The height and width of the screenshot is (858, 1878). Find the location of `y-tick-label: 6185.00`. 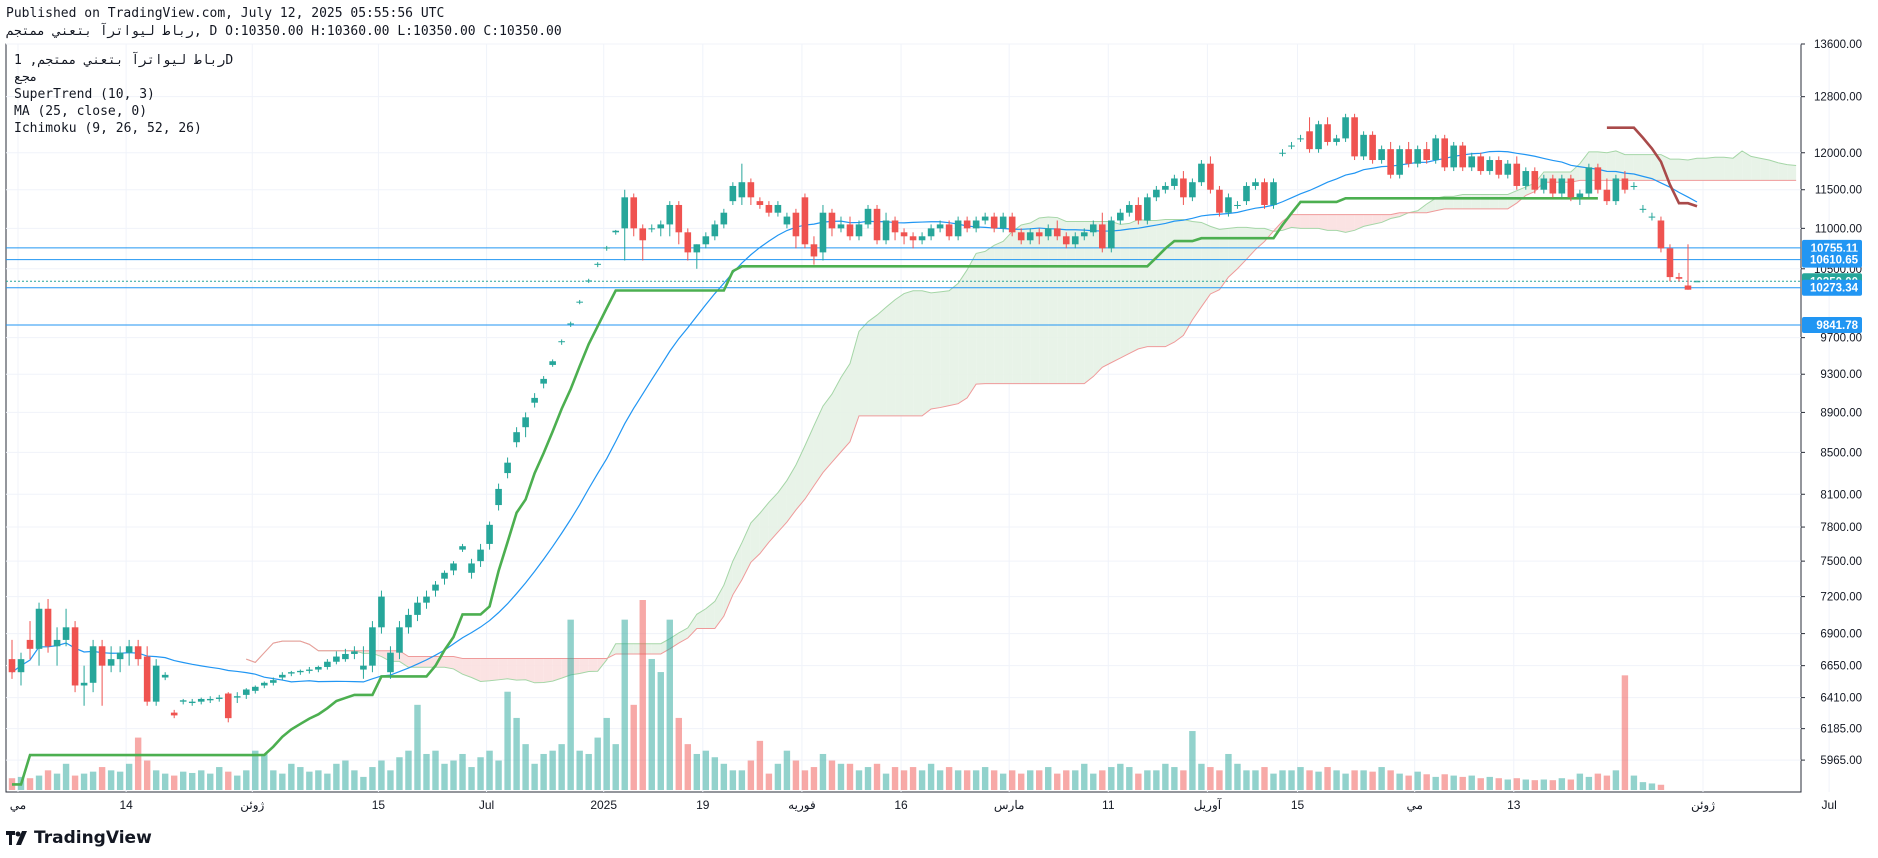

y-tick-label: 6185.00 is located at coordinates (1841, 730).